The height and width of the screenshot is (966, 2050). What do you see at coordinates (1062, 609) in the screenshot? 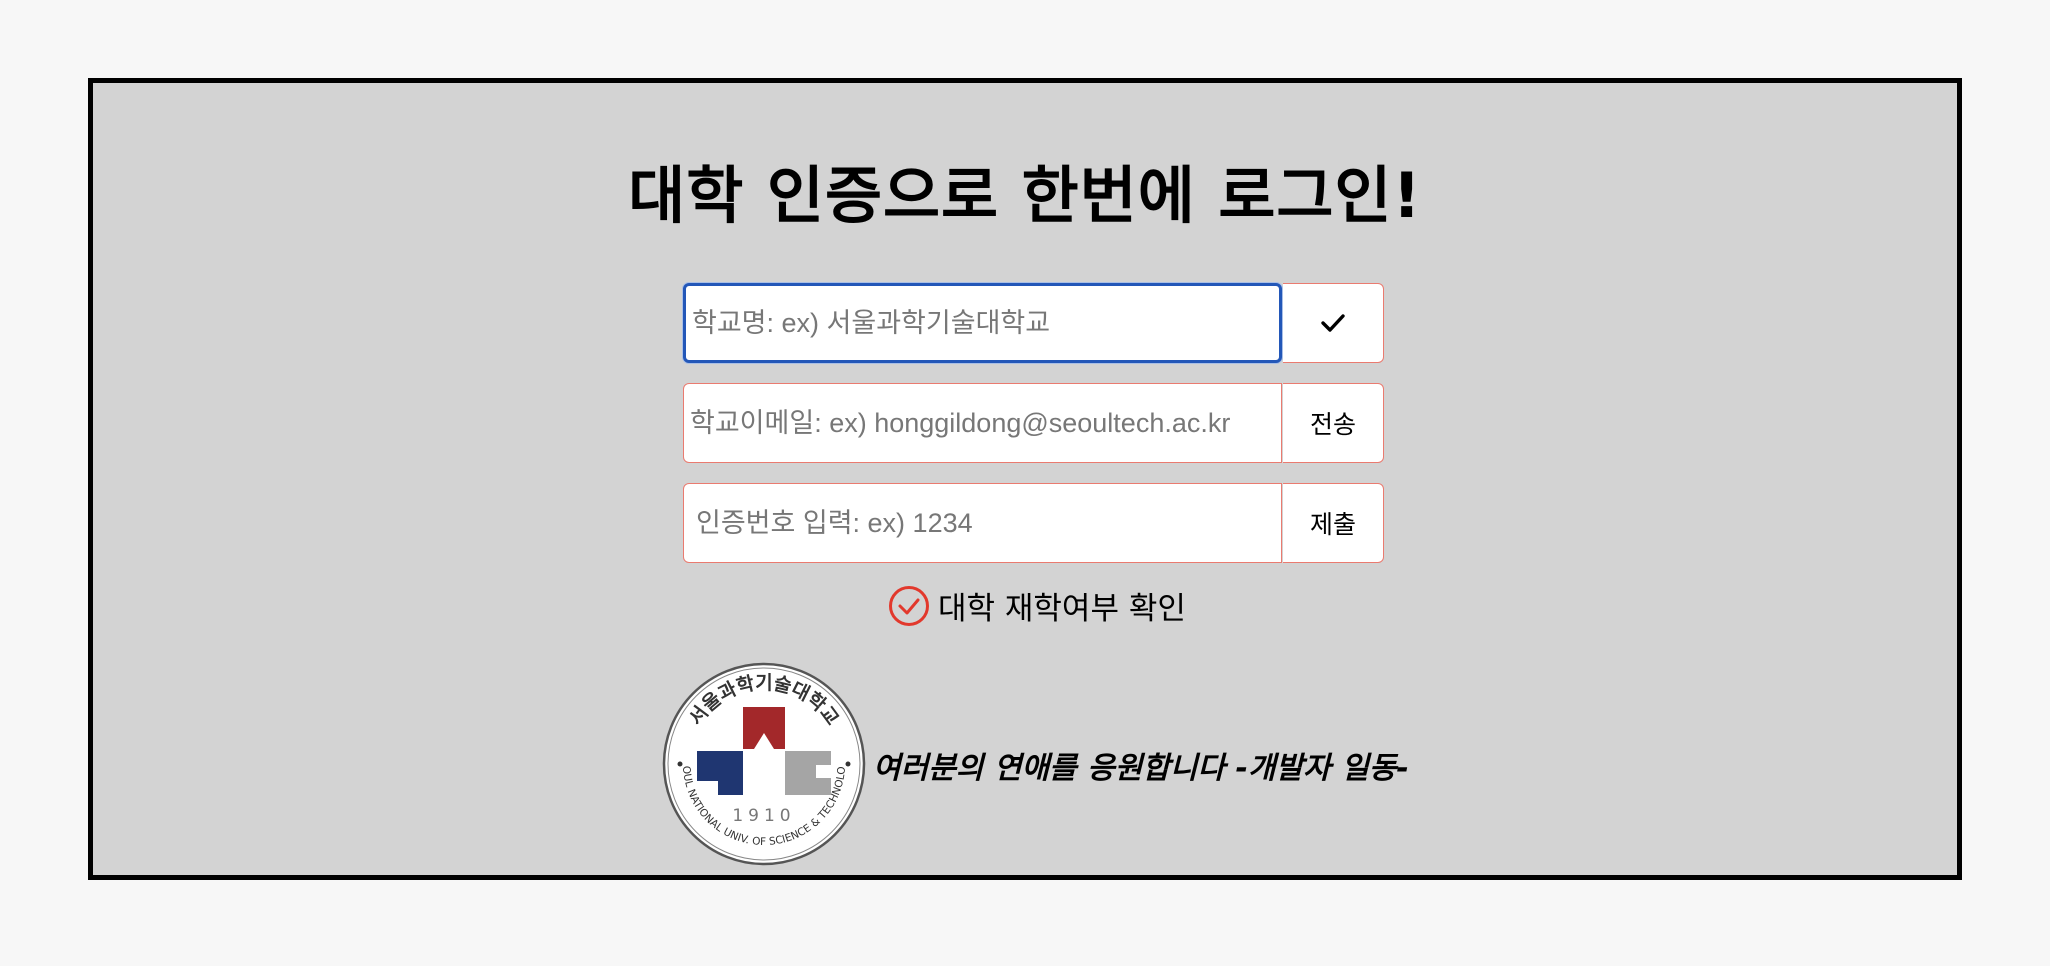
I see `enrollment-status-label: 대학 재학여부 확인` at bounding box center [1062, 609].